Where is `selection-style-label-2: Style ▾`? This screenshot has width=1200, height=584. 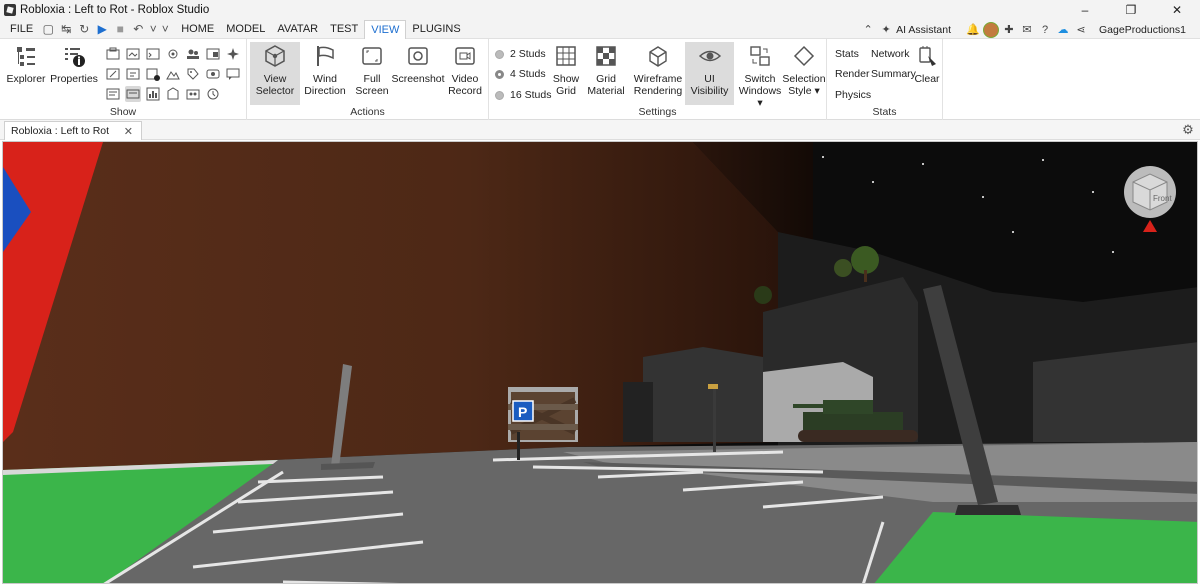 selection-style-label-2: Style ▾ is located at coordinates (804, 91).